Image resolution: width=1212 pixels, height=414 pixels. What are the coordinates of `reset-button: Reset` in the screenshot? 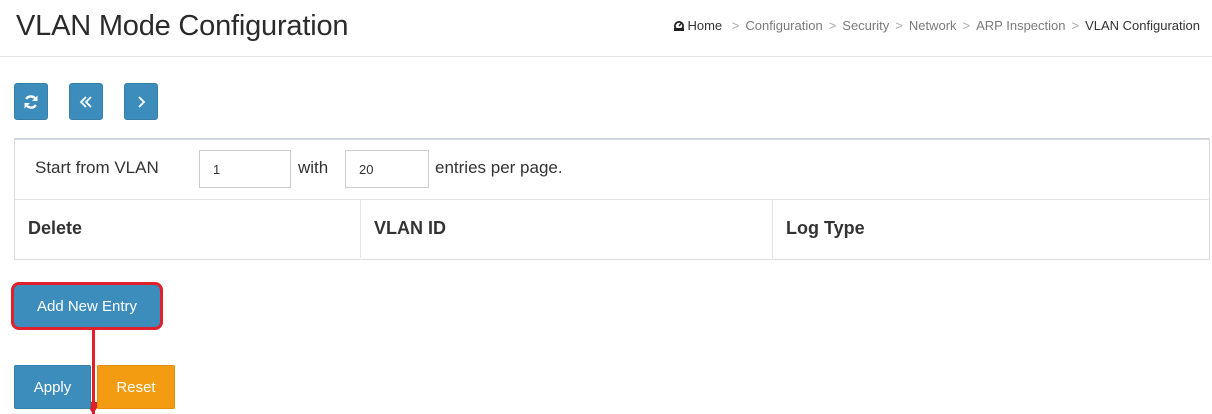 It's located at (136, 387).